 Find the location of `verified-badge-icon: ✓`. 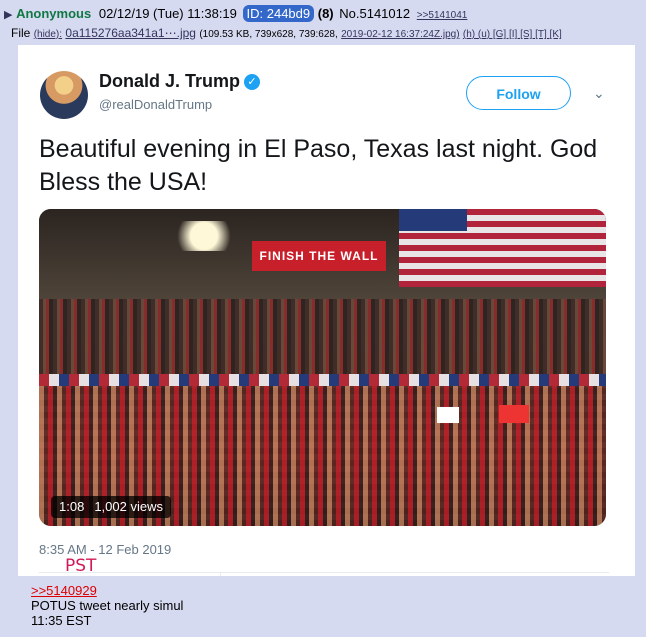

verified-badge-icon: ✓ is located at coordinates (252, 82).